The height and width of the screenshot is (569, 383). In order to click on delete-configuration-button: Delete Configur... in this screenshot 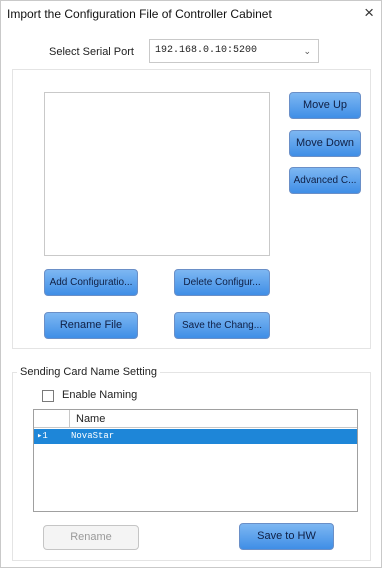, I will do `click(222, 282)`.